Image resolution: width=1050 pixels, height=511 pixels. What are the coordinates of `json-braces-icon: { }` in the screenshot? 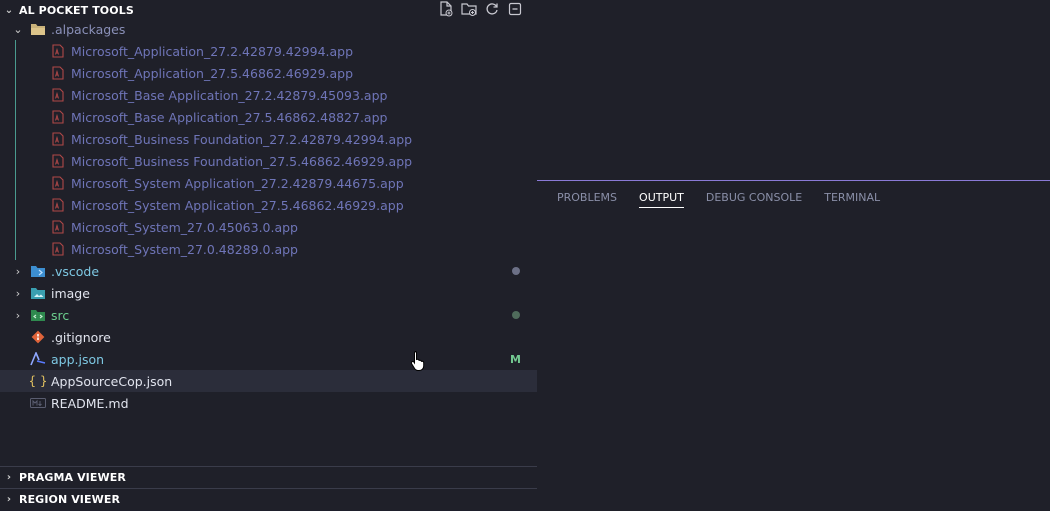 It's located at (38, 381).